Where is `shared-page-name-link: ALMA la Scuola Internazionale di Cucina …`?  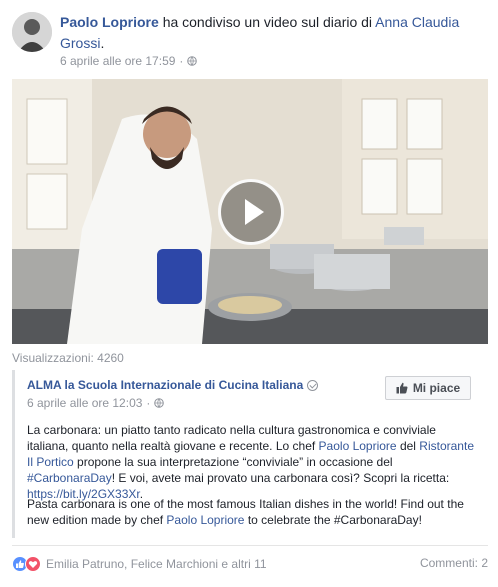 shared-page-name-link: ALMA la Scuola Internazionale di Cucina … is located at coordinates (173, 385).